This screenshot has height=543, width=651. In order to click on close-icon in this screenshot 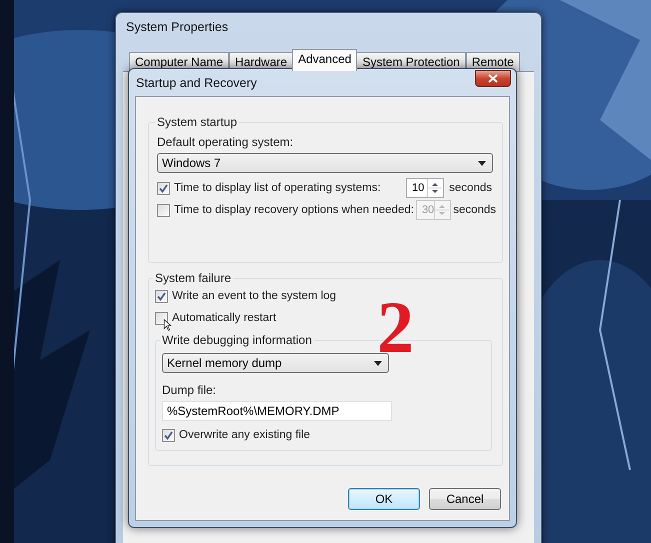, I will do `click(493, 78)`.